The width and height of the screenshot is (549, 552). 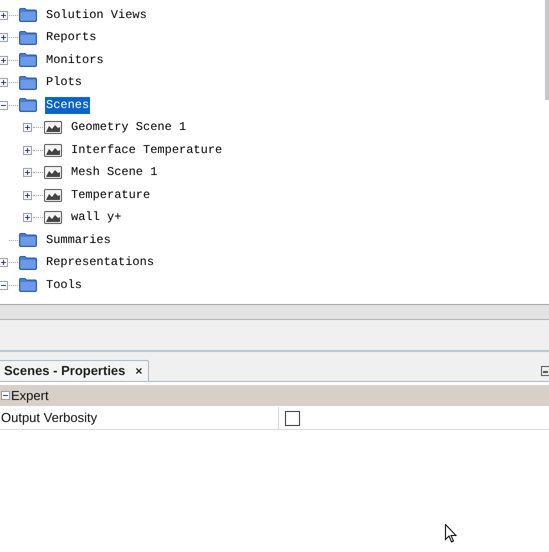 What do you see at coordinates (96, 217) in the screenshot?
I see `tree-item: wall y+` at bounding box center [96, 217].